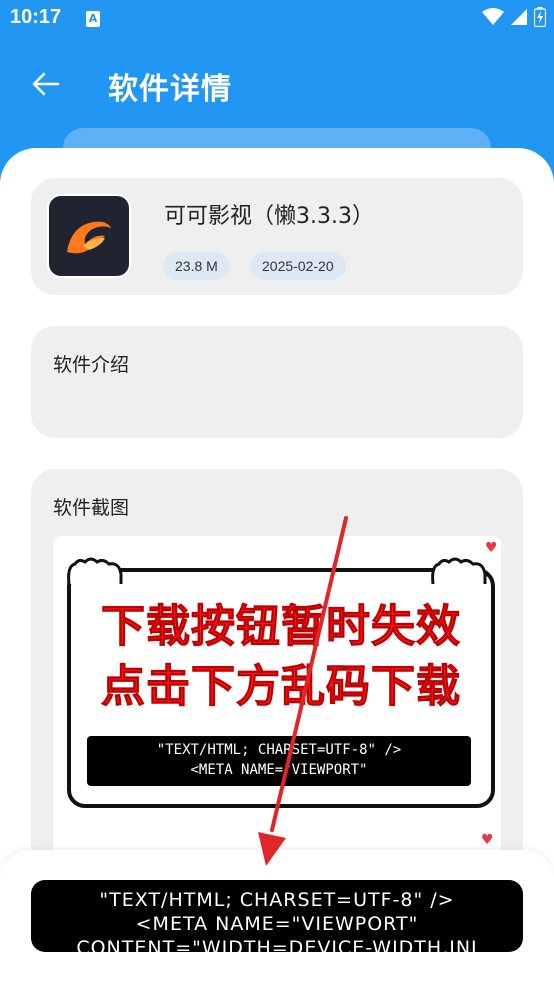 Image resolution: width=554 pixels, height=984 pixels. I want to click on notification-app-icon: A, so click(93, 19).